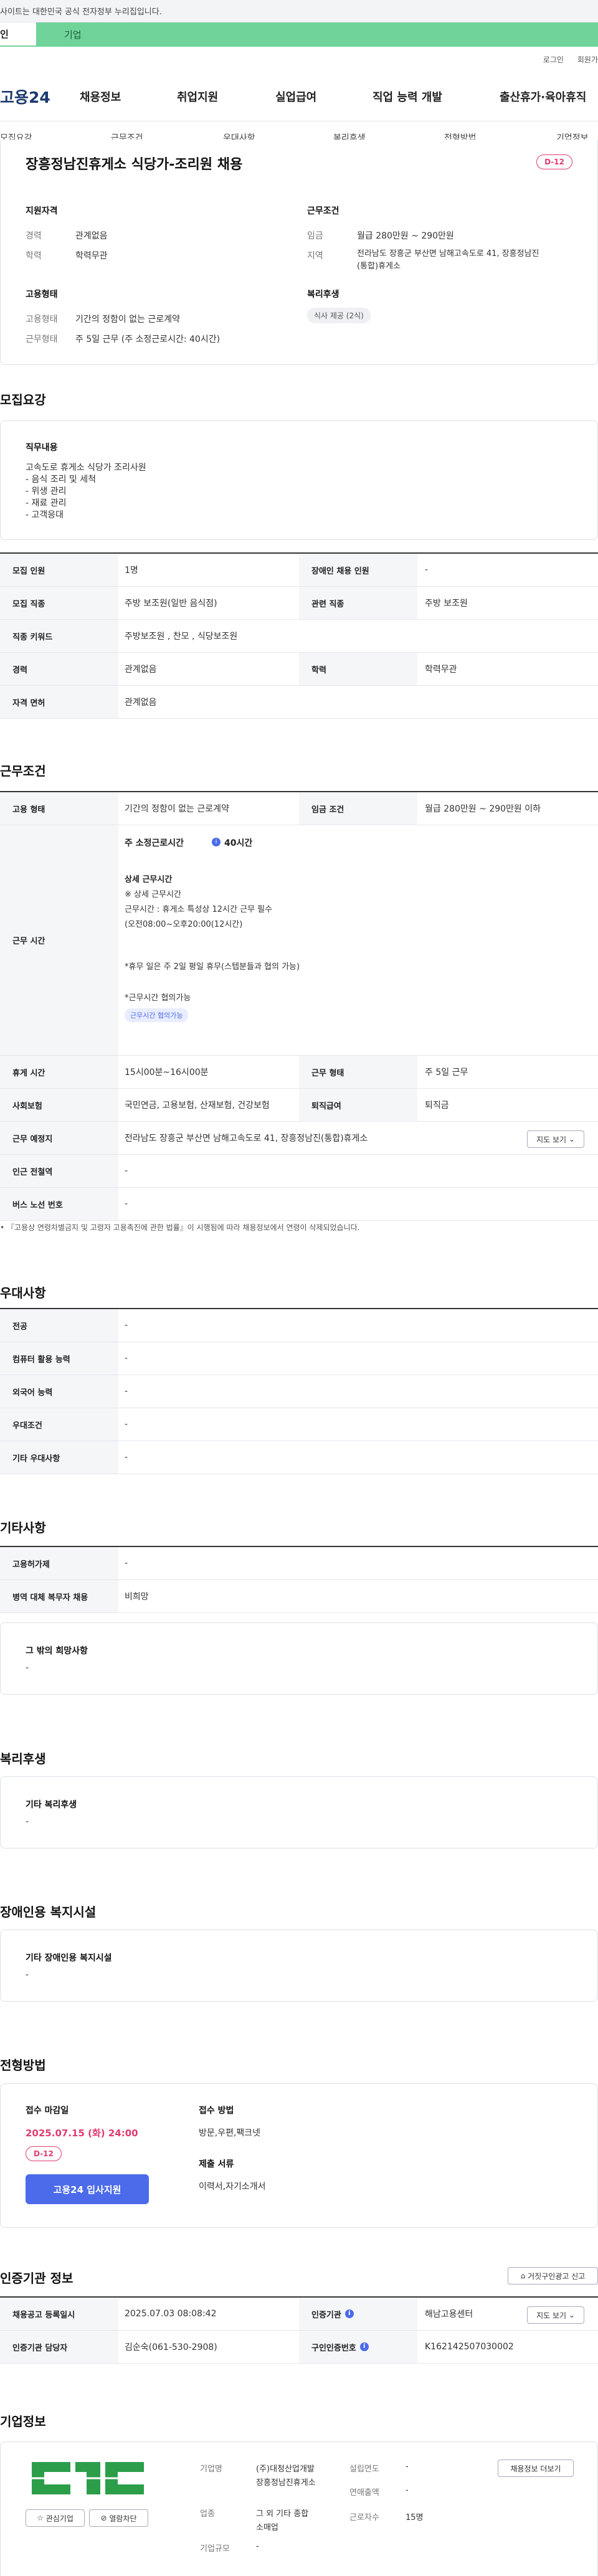 The image size is (598, 2576). I want to click on row-value: 국민연금, 고용보험, 산재보험, 건강보험, so click(197, 1105).